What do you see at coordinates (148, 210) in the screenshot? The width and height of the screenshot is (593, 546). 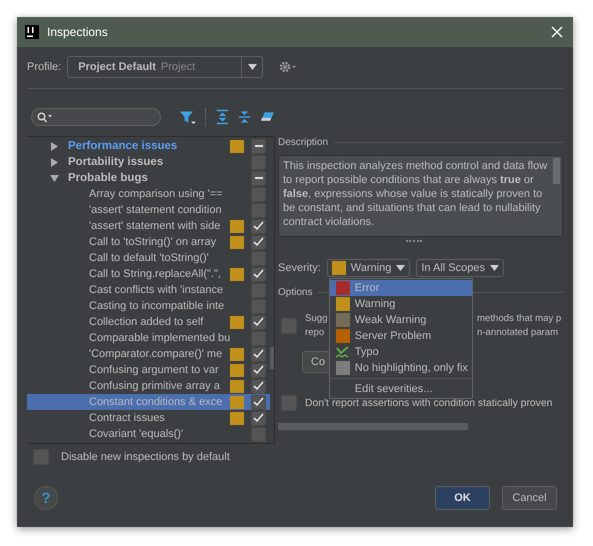 I see `inspection-row: 'assert' statement condition` at bounding box center [148, 210].